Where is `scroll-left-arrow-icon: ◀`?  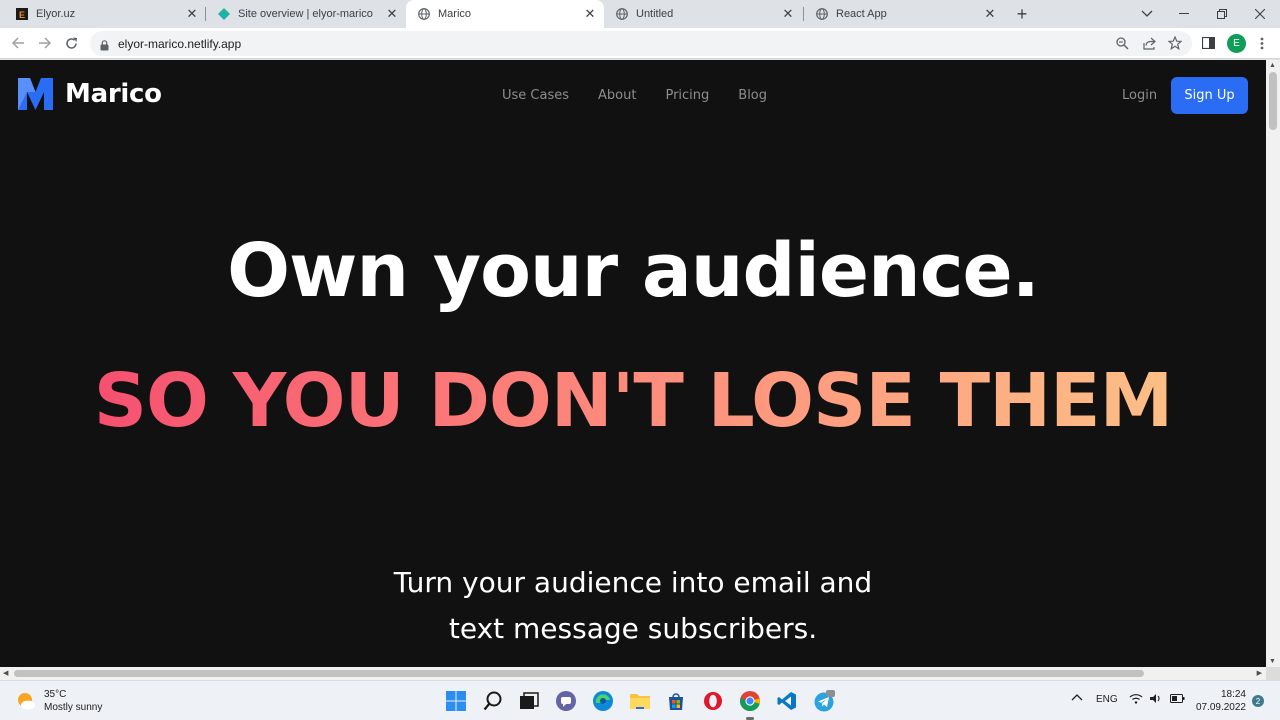 scroll-left-arrow-icon: ◀ is located at coordinates (5, 673).